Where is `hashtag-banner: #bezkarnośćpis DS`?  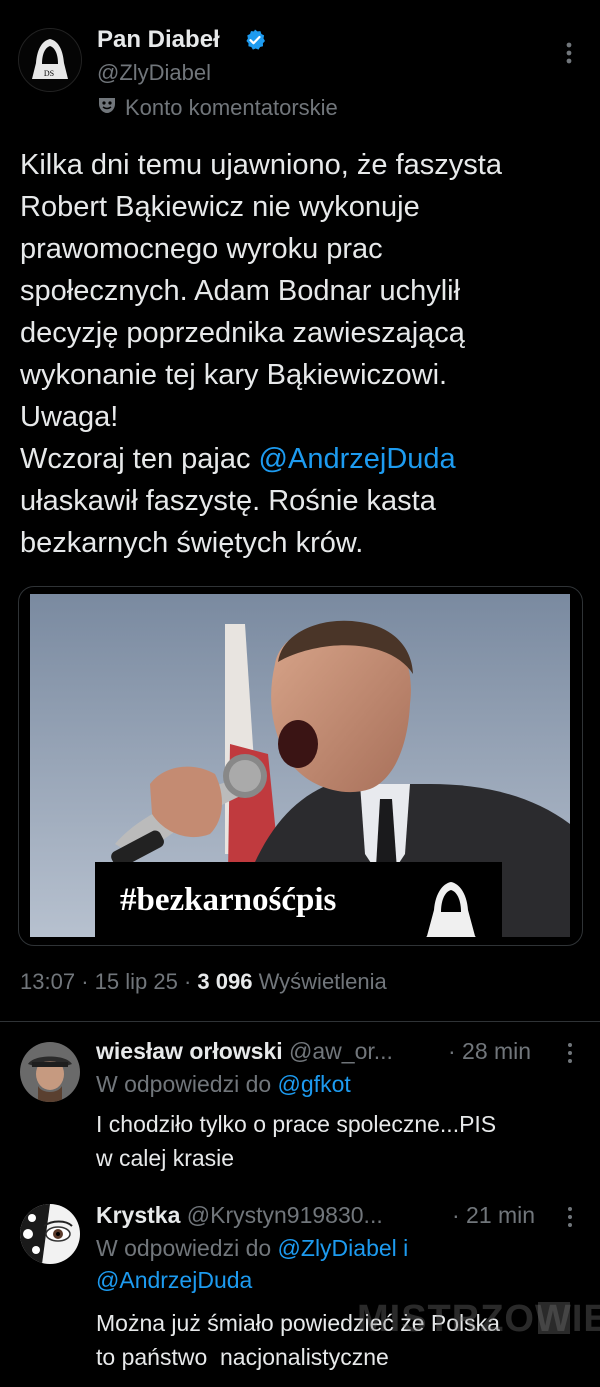
hashtag-banner: #bezkarnośćpis DS is located at coordinates (298, 899).